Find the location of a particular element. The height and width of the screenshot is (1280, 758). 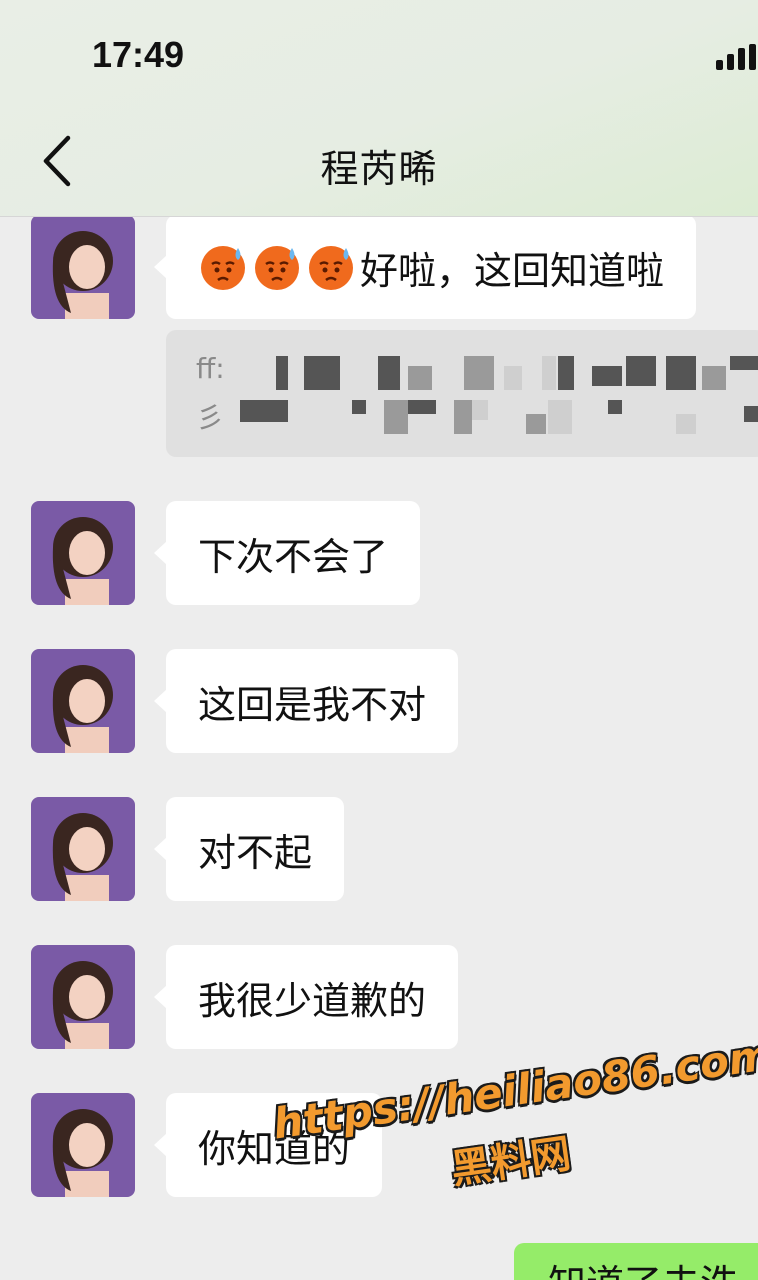

quoted-message: ff: 彡 is located at coordinates (462, 393).